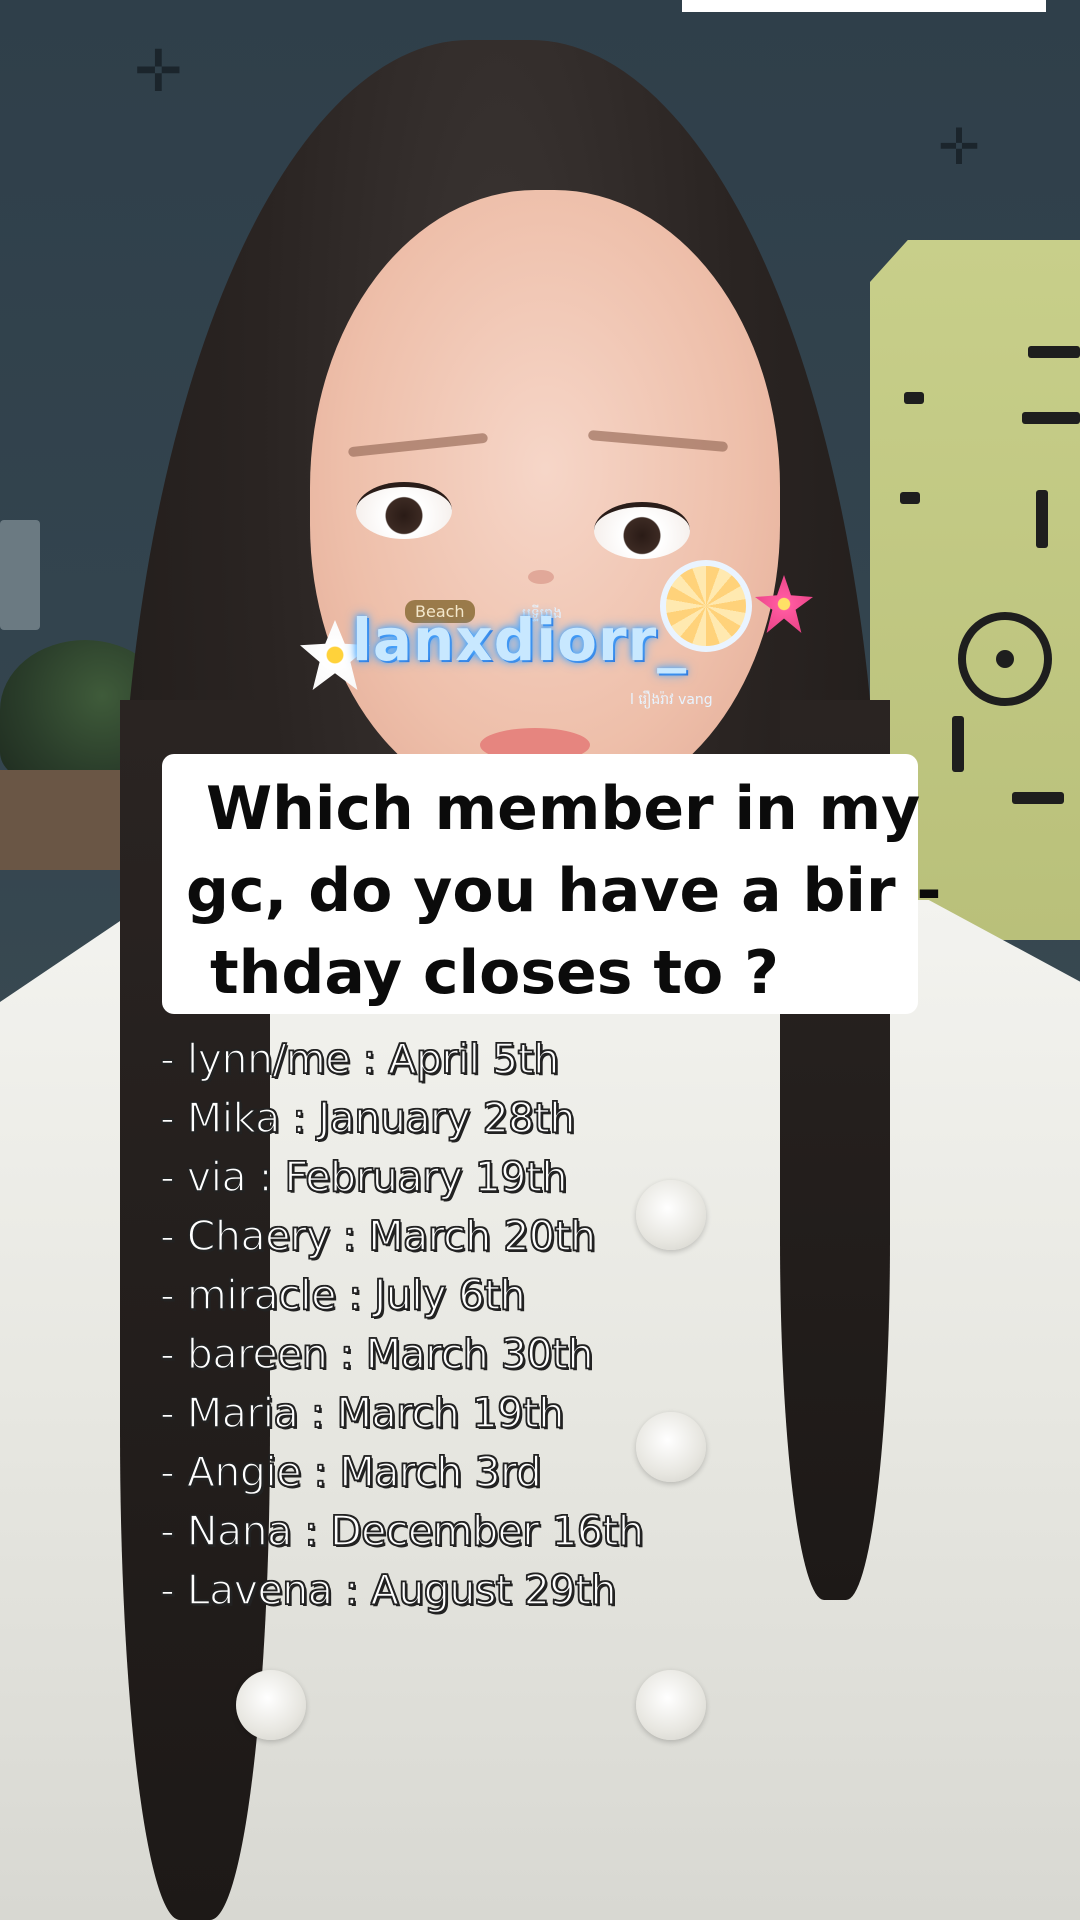 This screenshot has width=1080, height=1920. Describe the element at coordinates (20, 575) in the screenshot. I see `background-window` at that location.